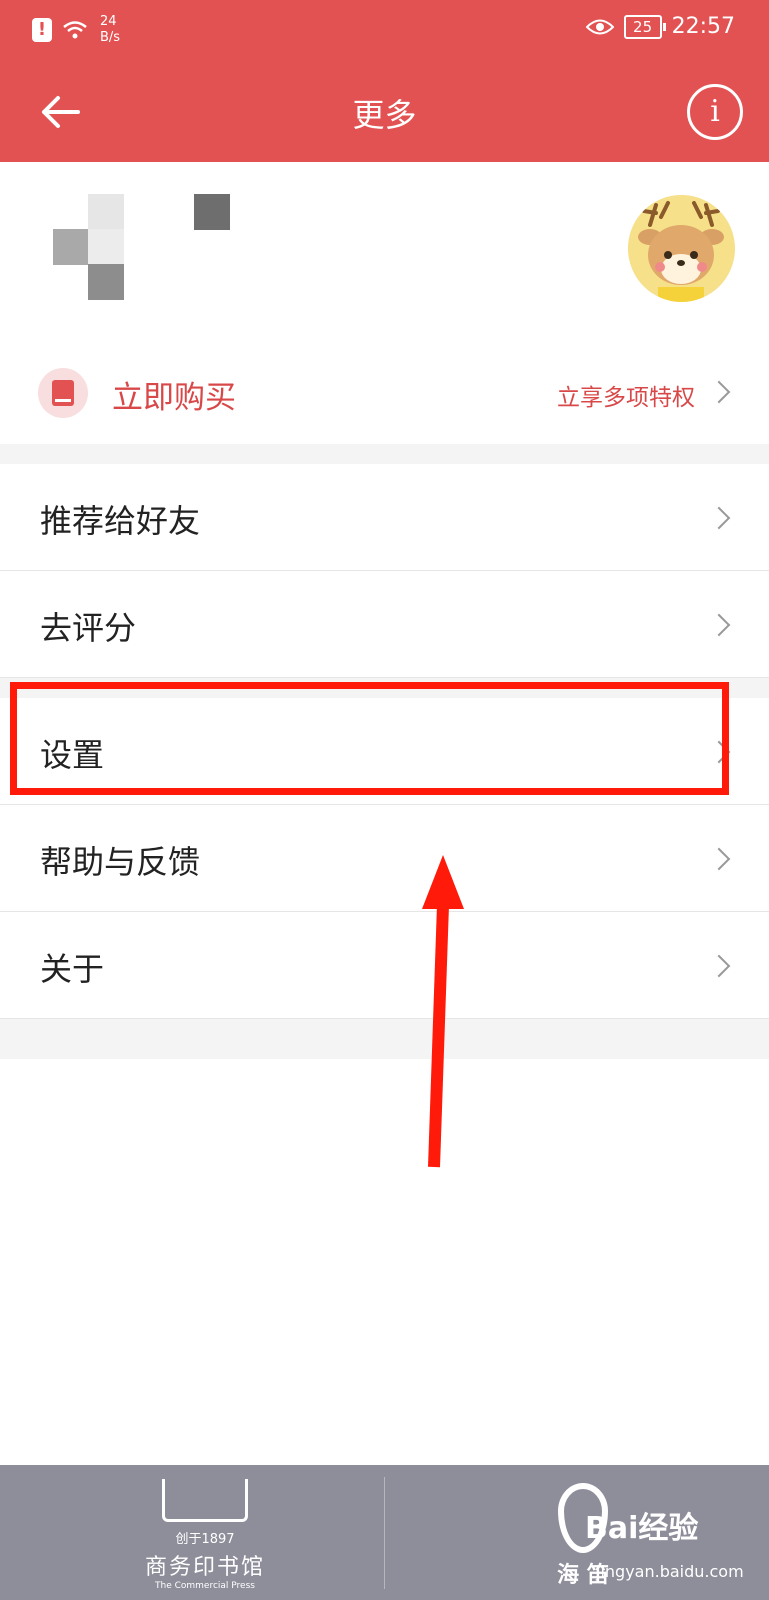  I want to click on menu-item-recommend: 推荐给好友, so click(384, 517).